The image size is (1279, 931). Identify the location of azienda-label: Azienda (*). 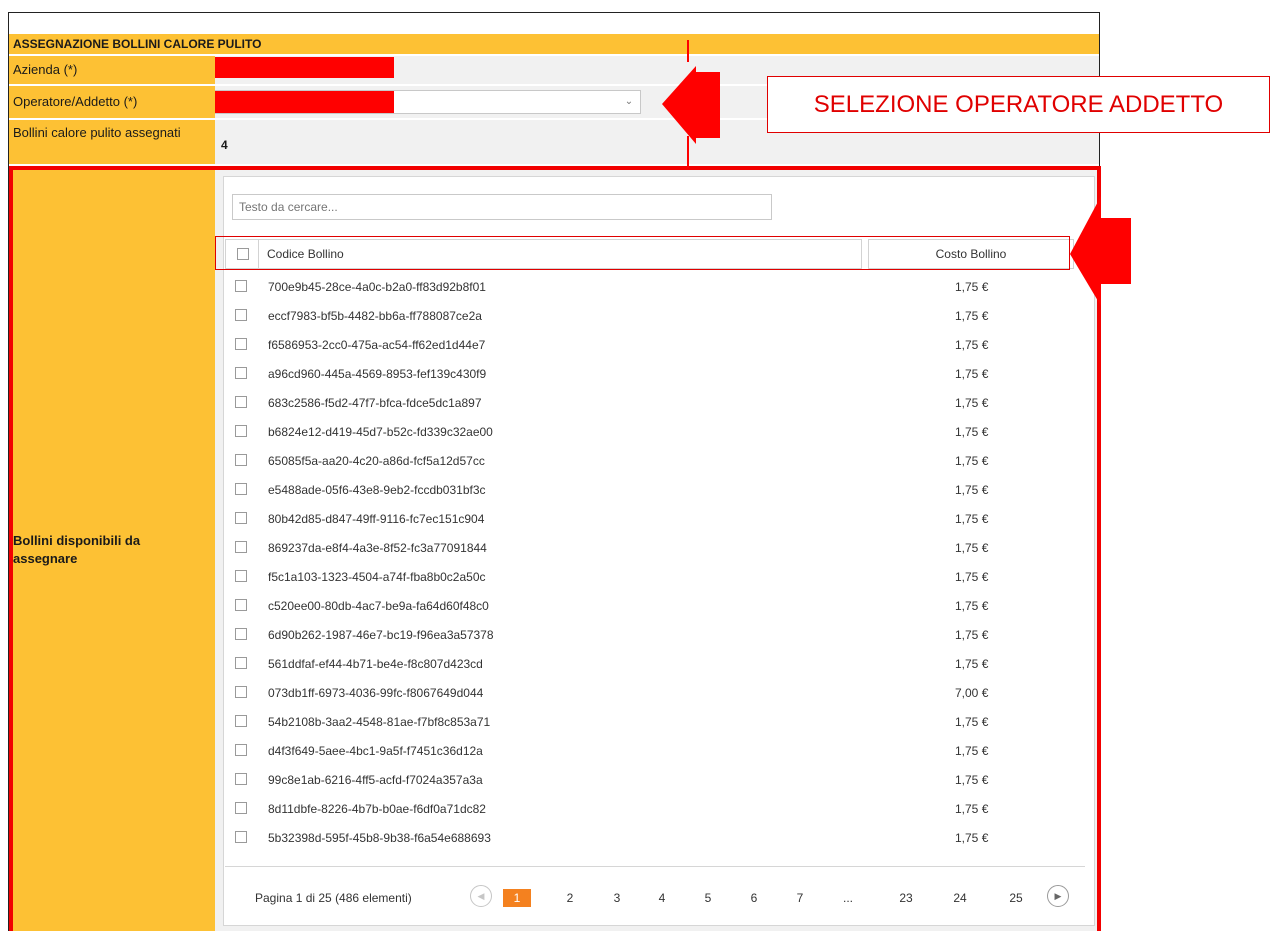
(112, 70).